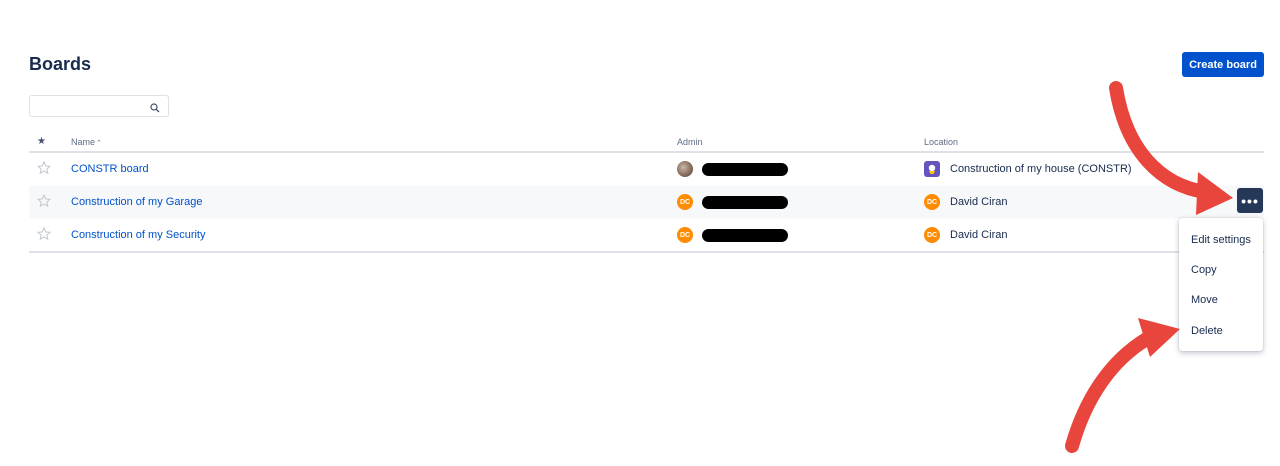  Describe the element at coordinates (1223, 64) in the screenshot. I see `create-board-button: Create board` at that location.